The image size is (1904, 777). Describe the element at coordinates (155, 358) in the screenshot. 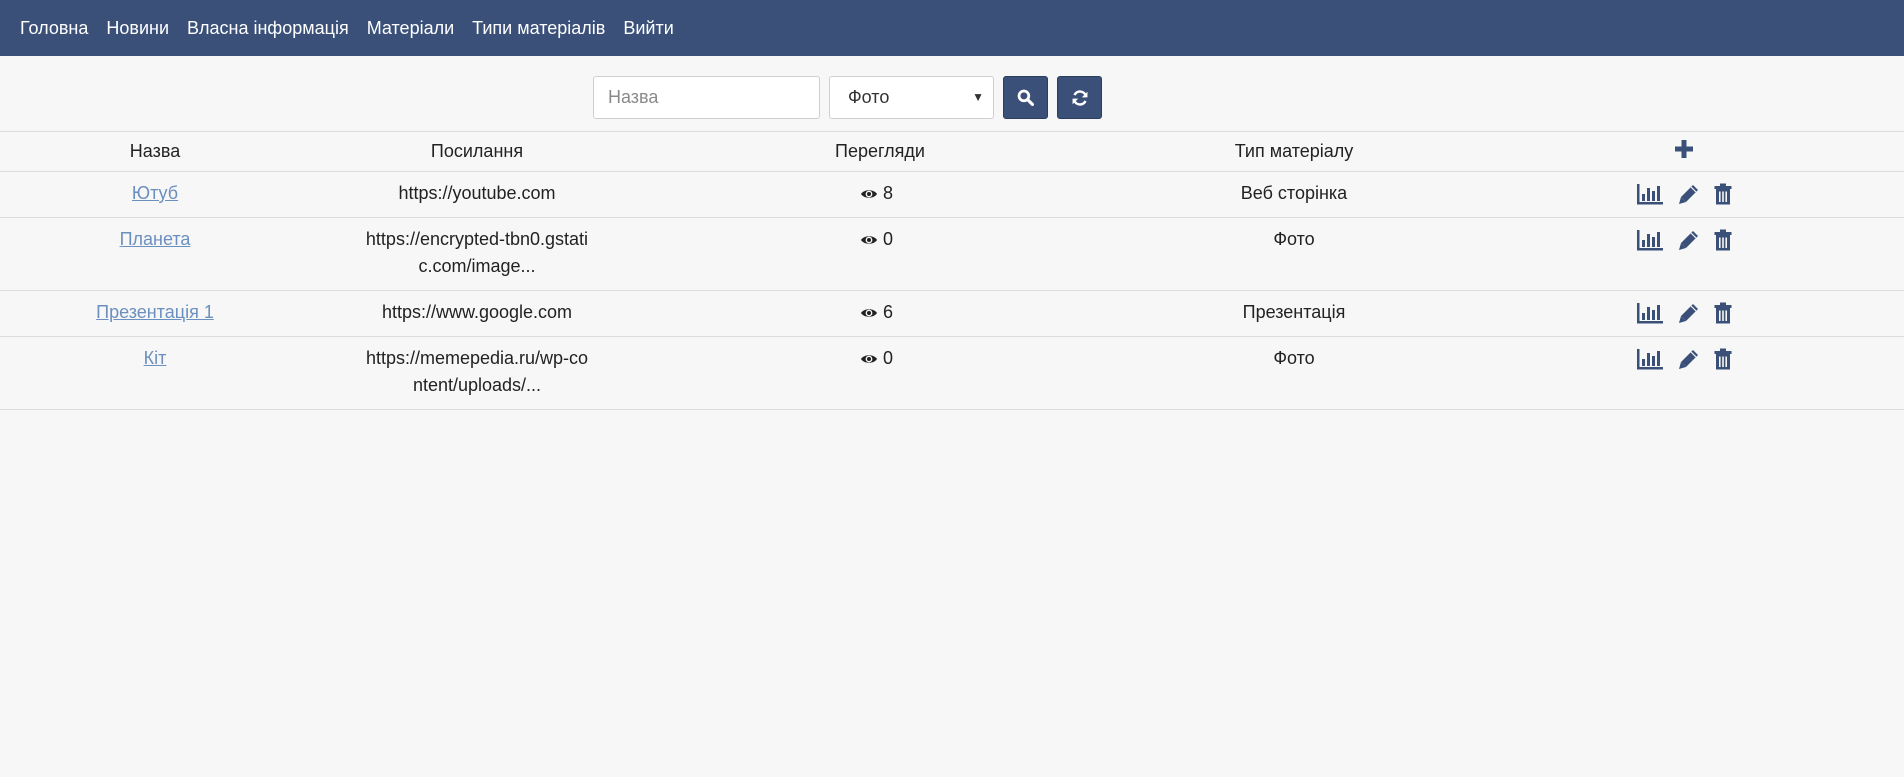

I see `material-name-link: Кіт` at that location.